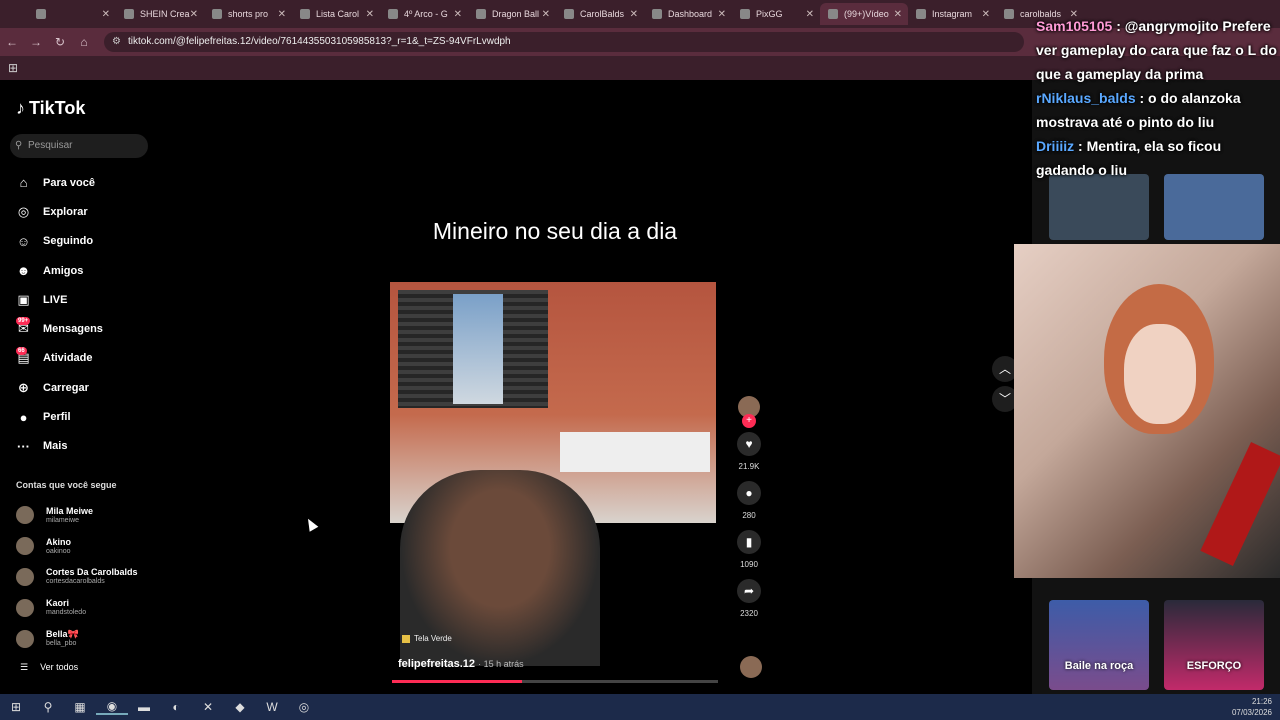 This screenshot has width=1280, height=720. I want to click on nav-item-amigos: ☻ Amigos, so click(59, 270).